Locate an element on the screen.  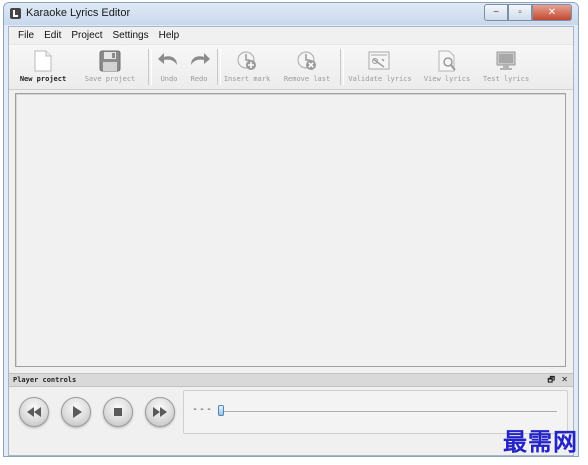
undo-label: Undo is located at coordinates (169, 79).